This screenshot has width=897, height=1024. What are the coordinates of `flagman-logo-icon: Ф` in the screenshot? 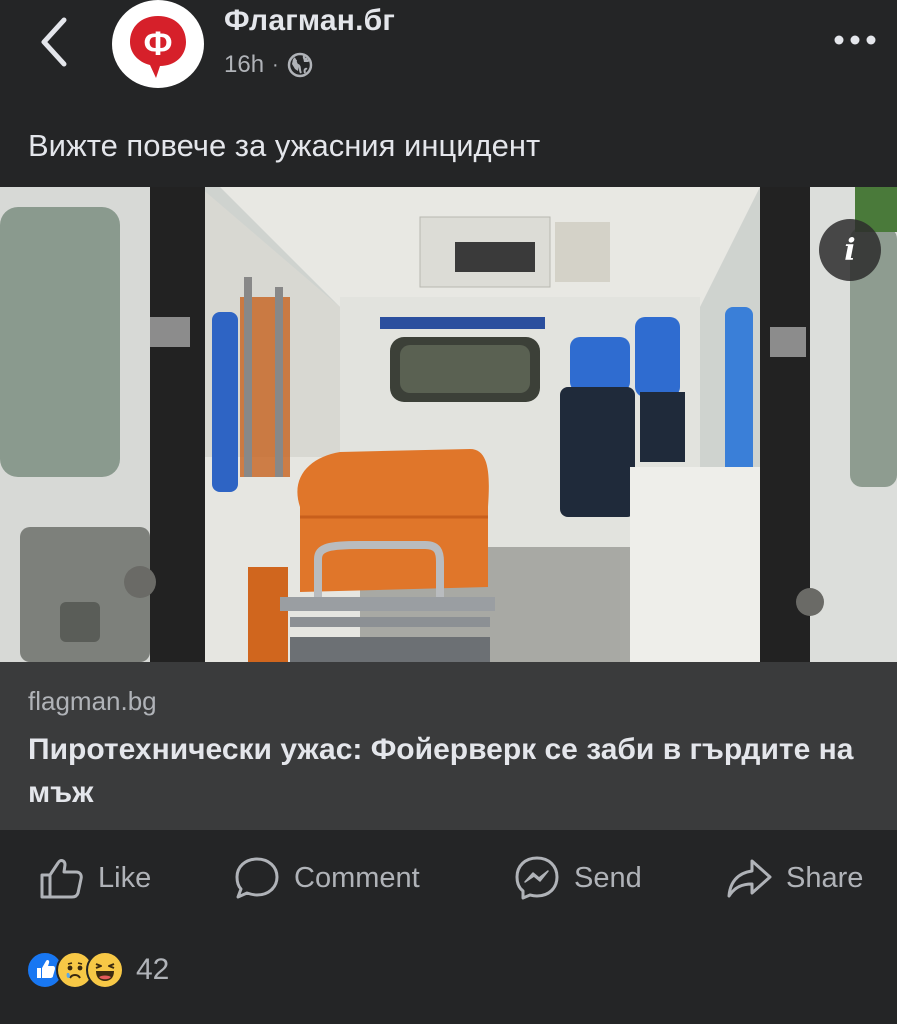 It's located at (158, 47).